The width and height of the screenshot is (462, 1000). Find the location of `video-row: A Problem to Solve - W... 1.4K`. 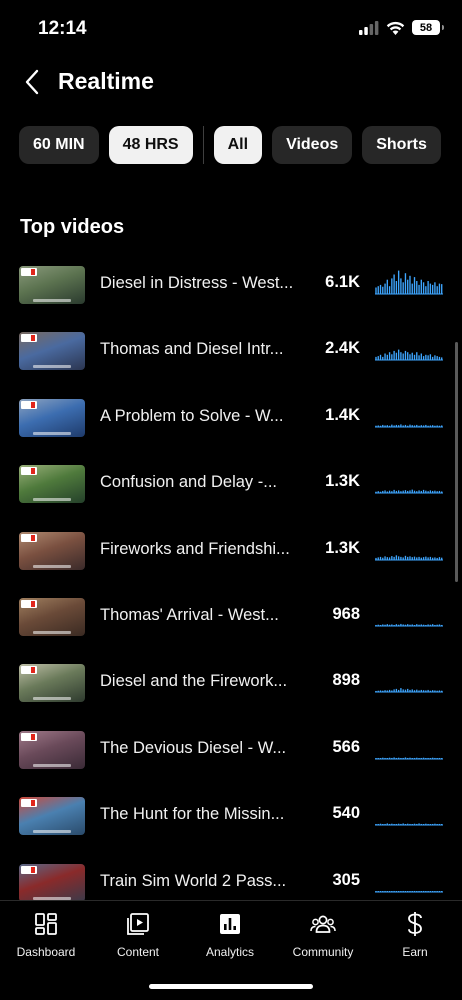

video-row: A Problem to Solve - W... 1.4K is located at coordinates (231, 418).